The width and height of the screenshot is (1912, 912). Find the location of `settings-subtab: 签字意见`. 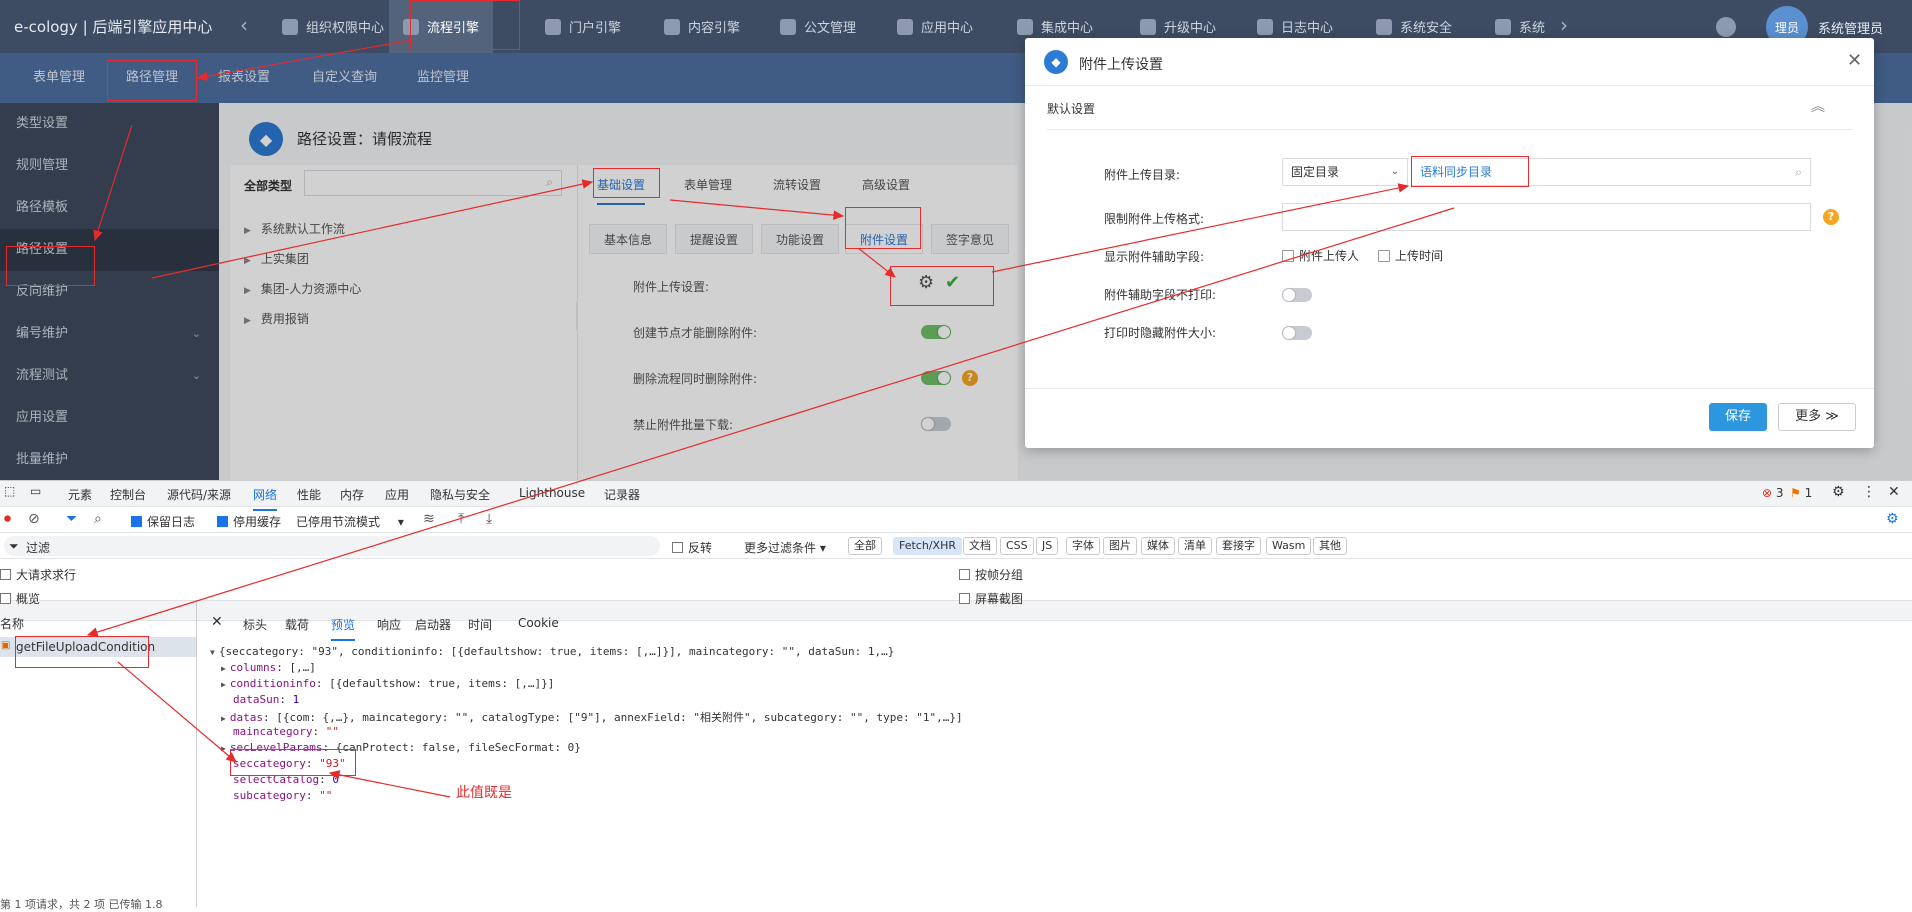

settings-subtab: 签字意见 is located at coordinates (970, 239).